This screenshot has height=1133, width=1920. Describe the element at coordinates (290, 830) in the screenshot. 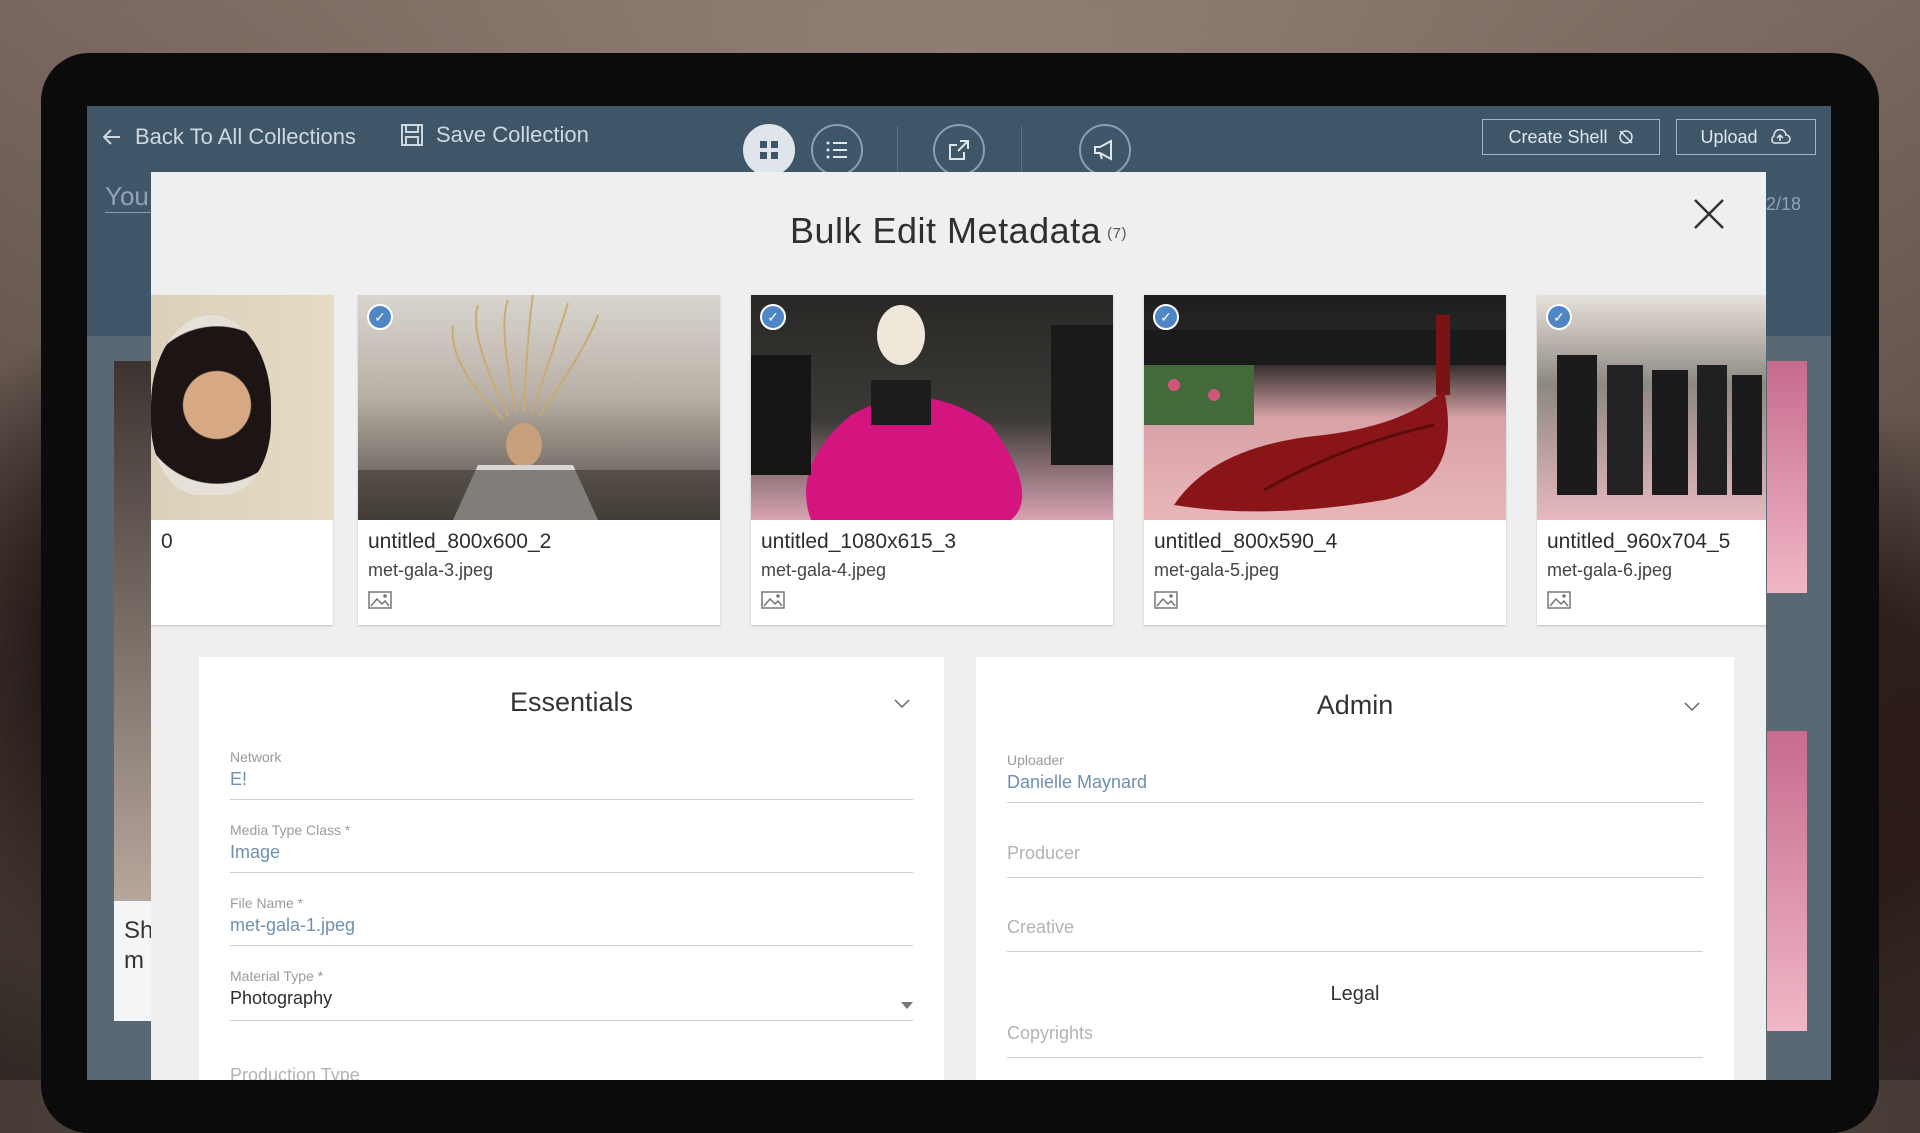

I see `media-type-class-label: Media Type Class *` at that location.